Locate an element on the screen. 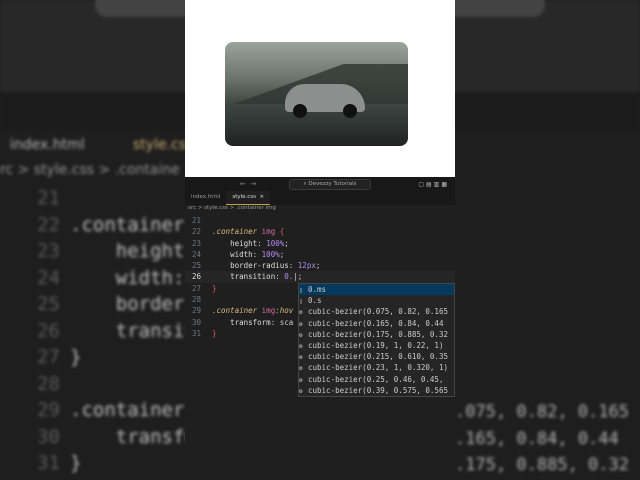 This screenshot has width=640, height=480. suggestion-item: ⚙ cubic-bezier(0.39, 0.575, 0.565 is located at coordinates (376, 390).